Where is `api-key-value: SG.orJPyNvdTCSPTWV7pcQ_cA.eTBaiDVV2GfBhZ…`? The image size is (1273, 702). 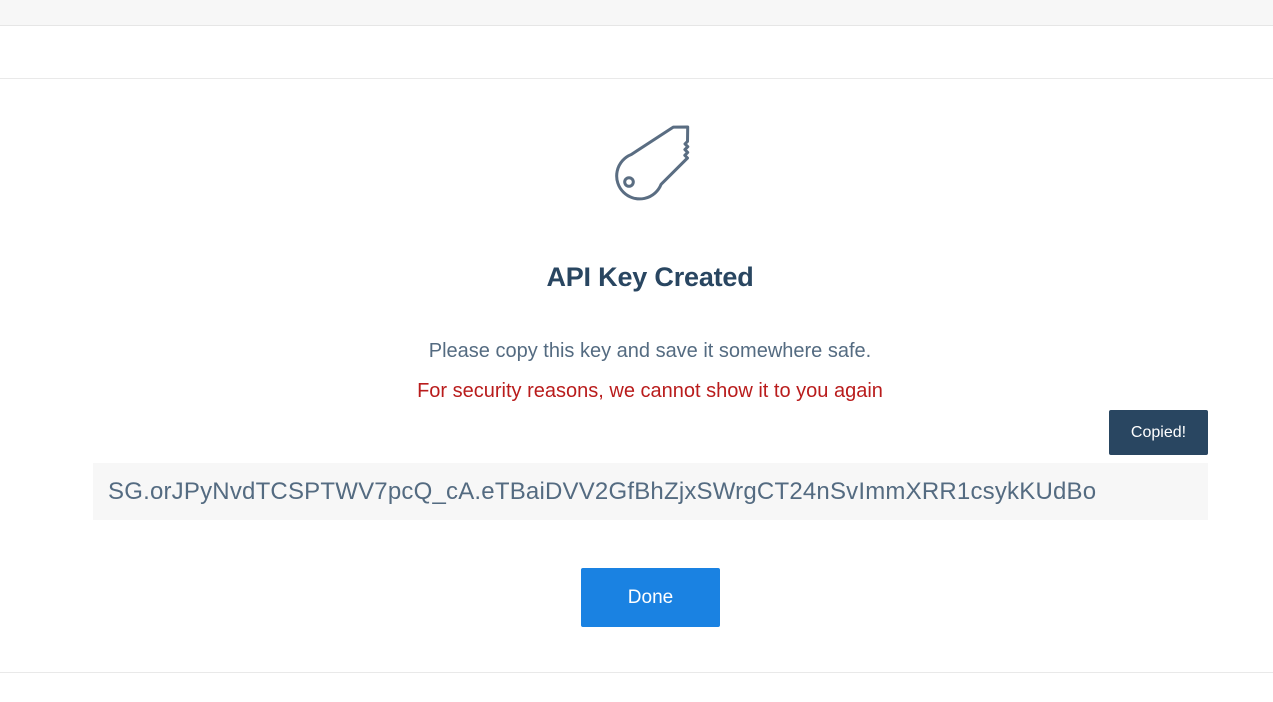
api-key-value: SG.orJPyNvdTCSPTWV7pcQ_cA.eTBaiDVV2GfBhZ… is located at coordinates (602, 491).